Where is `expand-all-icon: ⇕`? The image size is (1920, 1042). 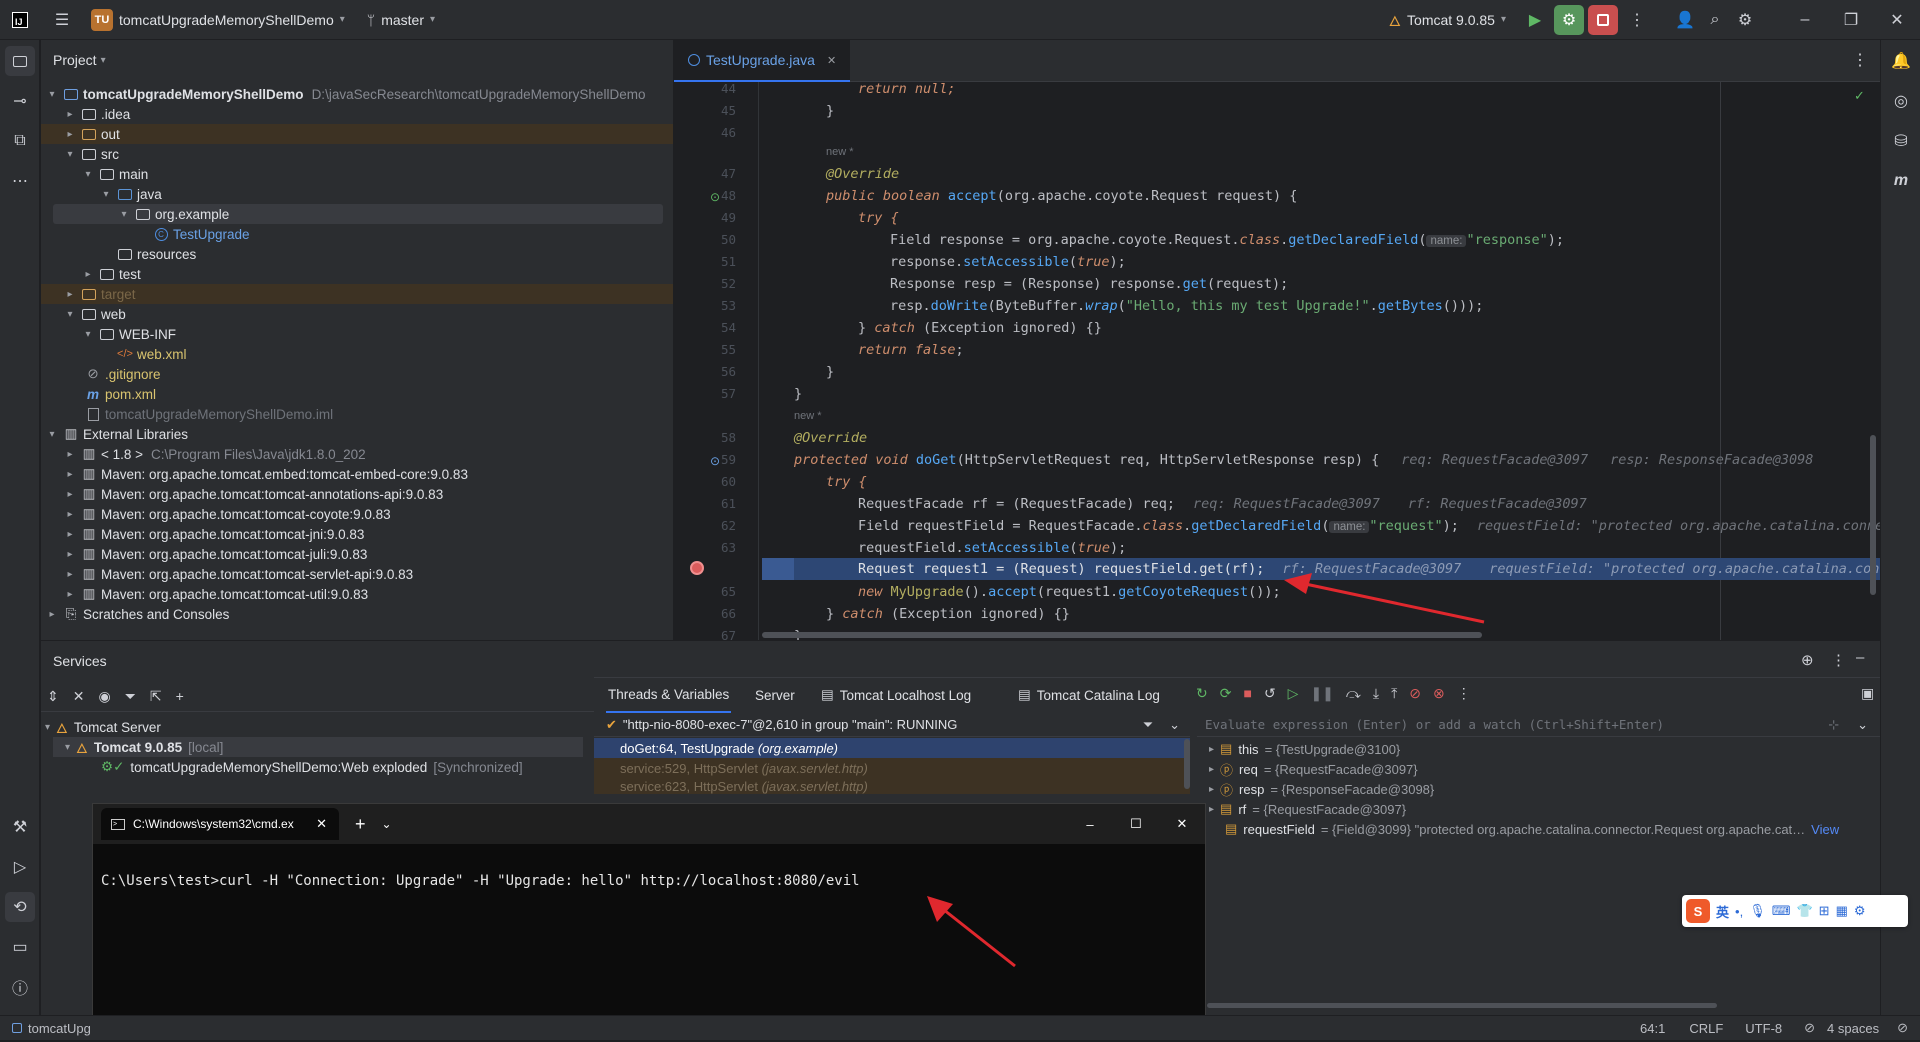 expand-all-icon: ⇕ is located at coordinates (53, 696).